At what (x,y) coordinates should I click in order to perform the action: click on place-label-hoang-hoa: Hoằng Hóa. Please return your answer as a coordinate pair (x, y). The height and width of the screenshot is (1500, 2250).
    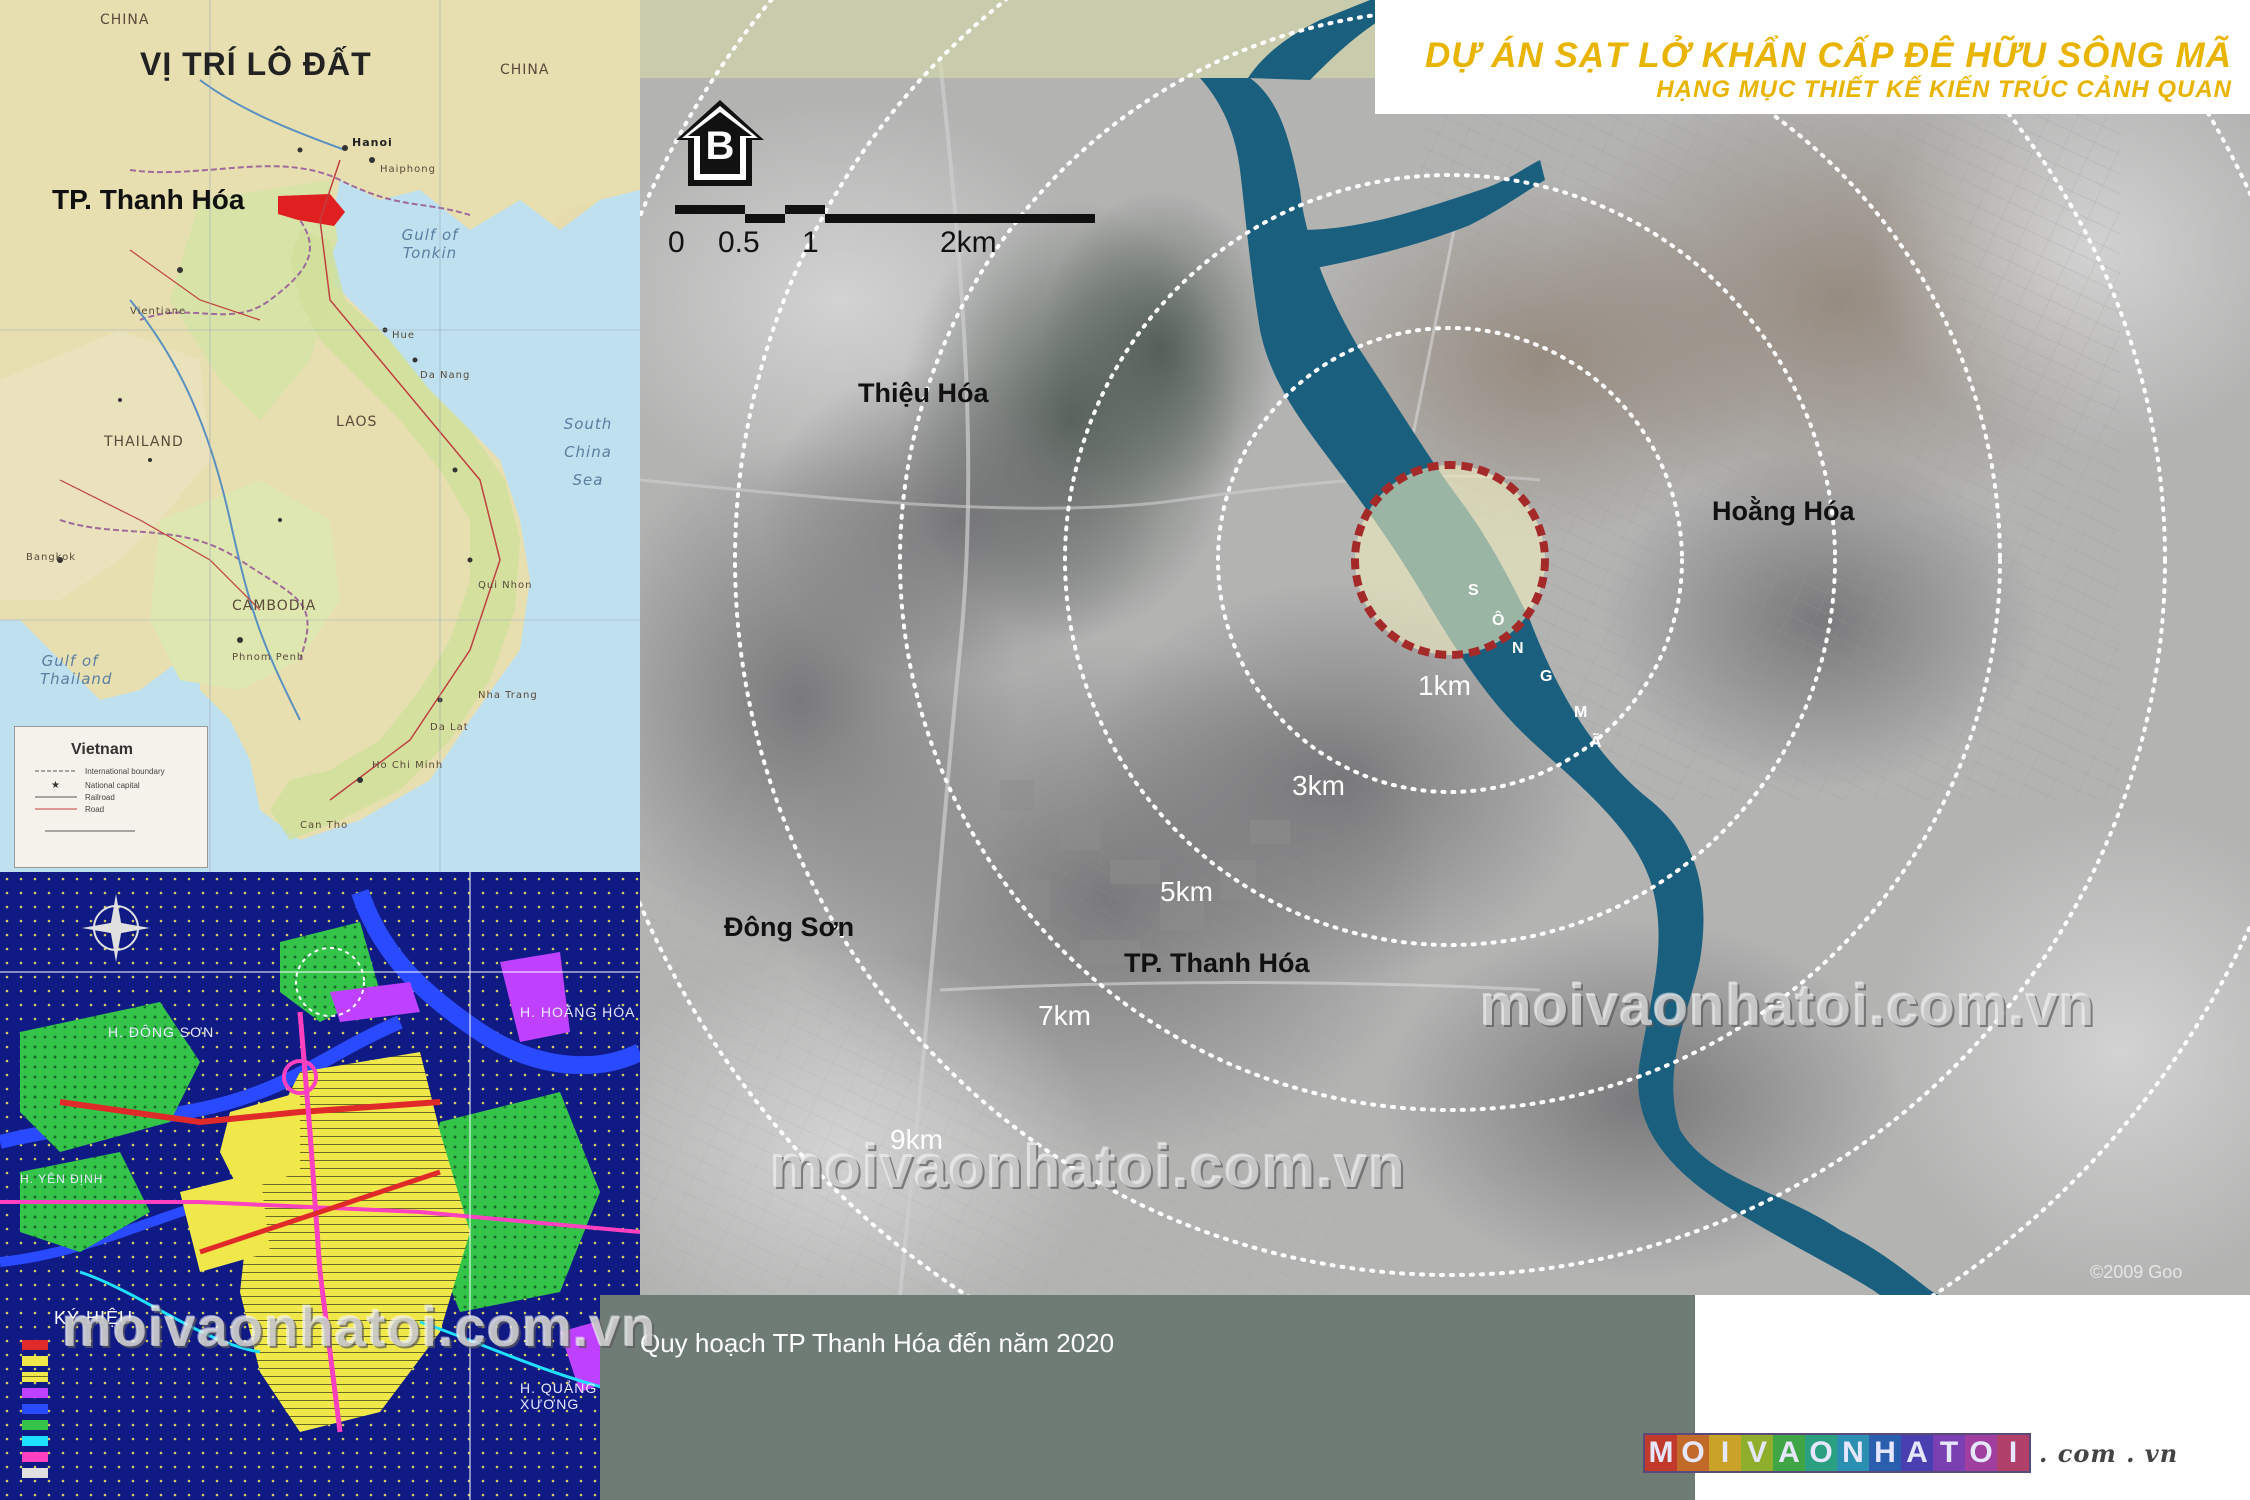
    Looking at the image, I should click on (1783, 511).